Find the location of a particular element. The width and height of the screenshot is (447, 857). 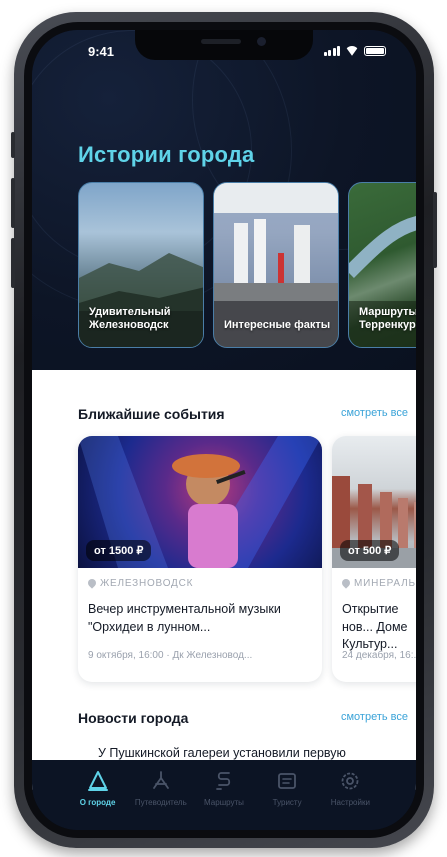

events-see-all-link: смотреть все is located at coordinates (374, 413).